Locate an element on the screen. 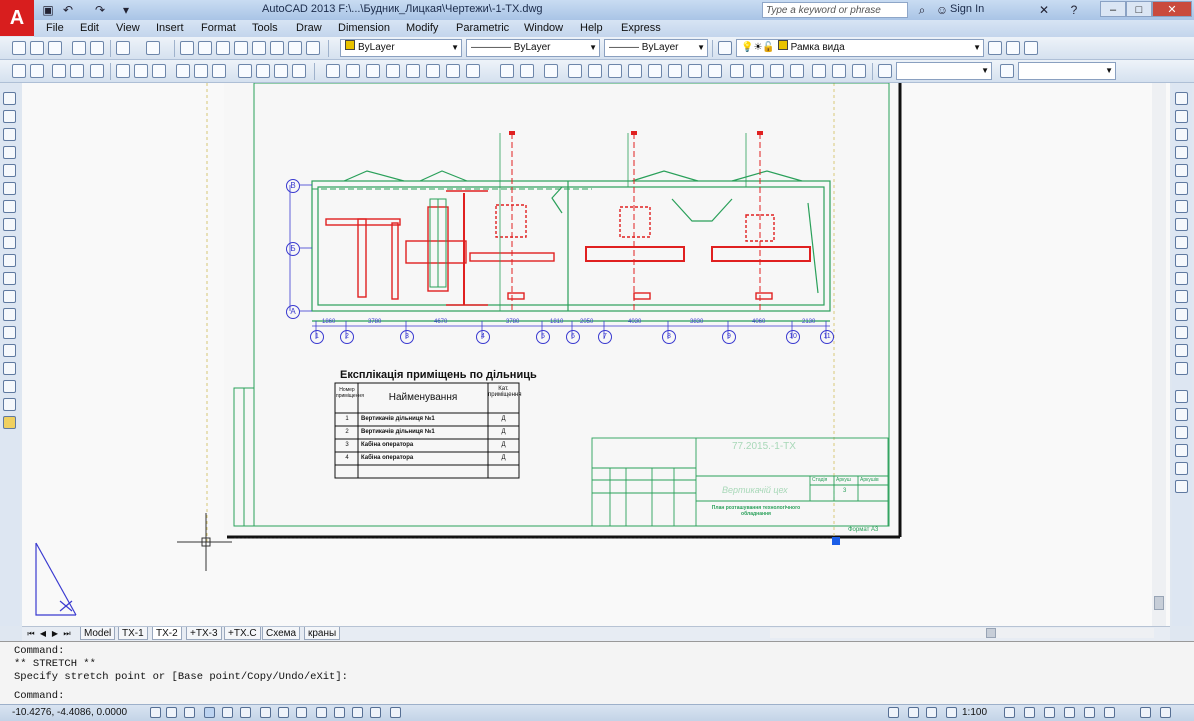  send-under-icon is located at coordinates (1181, 468).